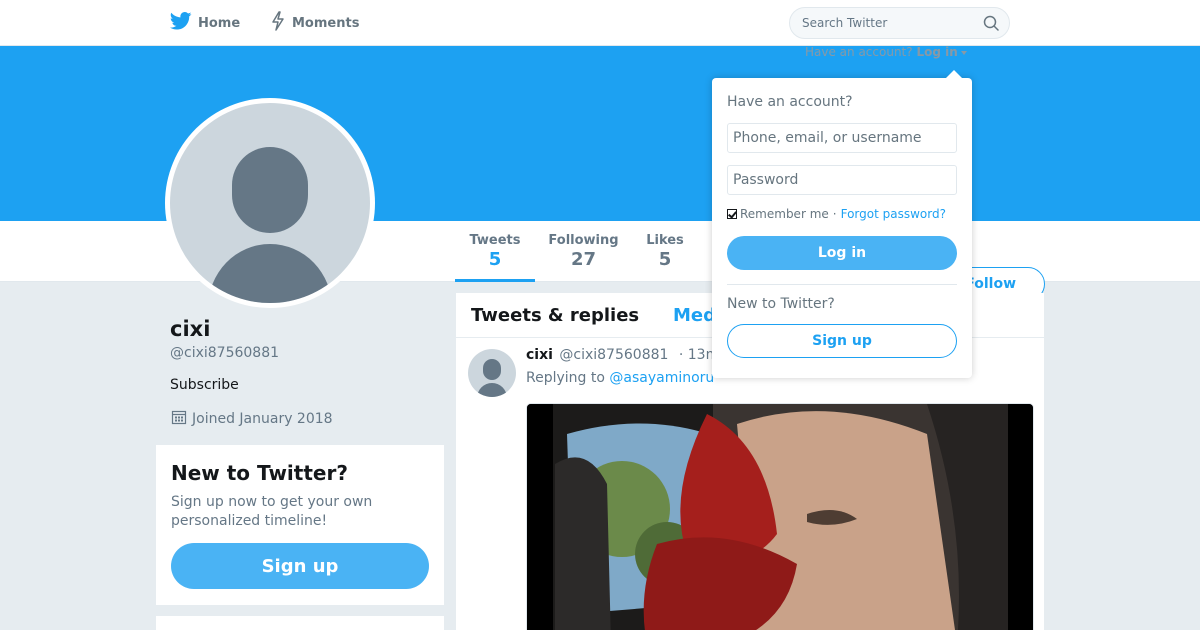 This screenshot has width=1200, height=630. I want to click on tweet-avatar, so click(492, 373).